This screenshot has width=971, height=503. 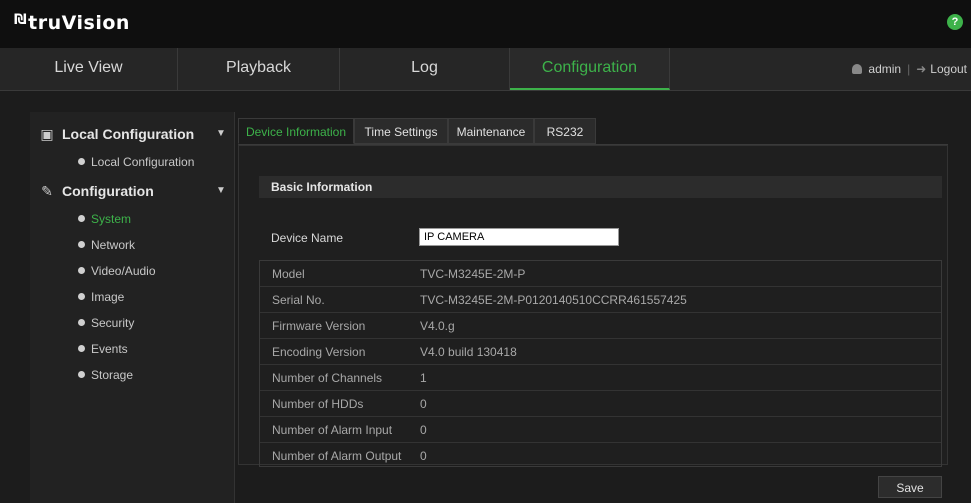 I want to click on logout-link: Logout, so click(x=948, y=69).